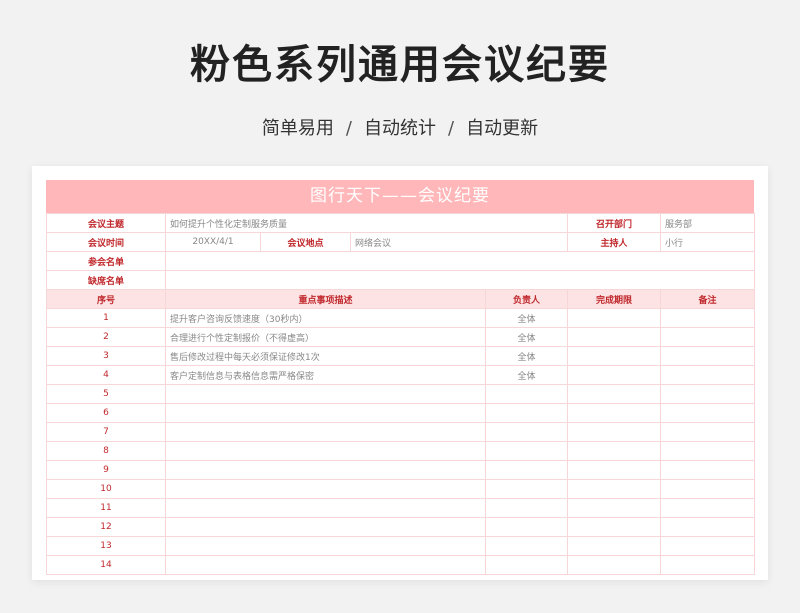  I want to click on place-cell: 网络会议, so click(459, 242).